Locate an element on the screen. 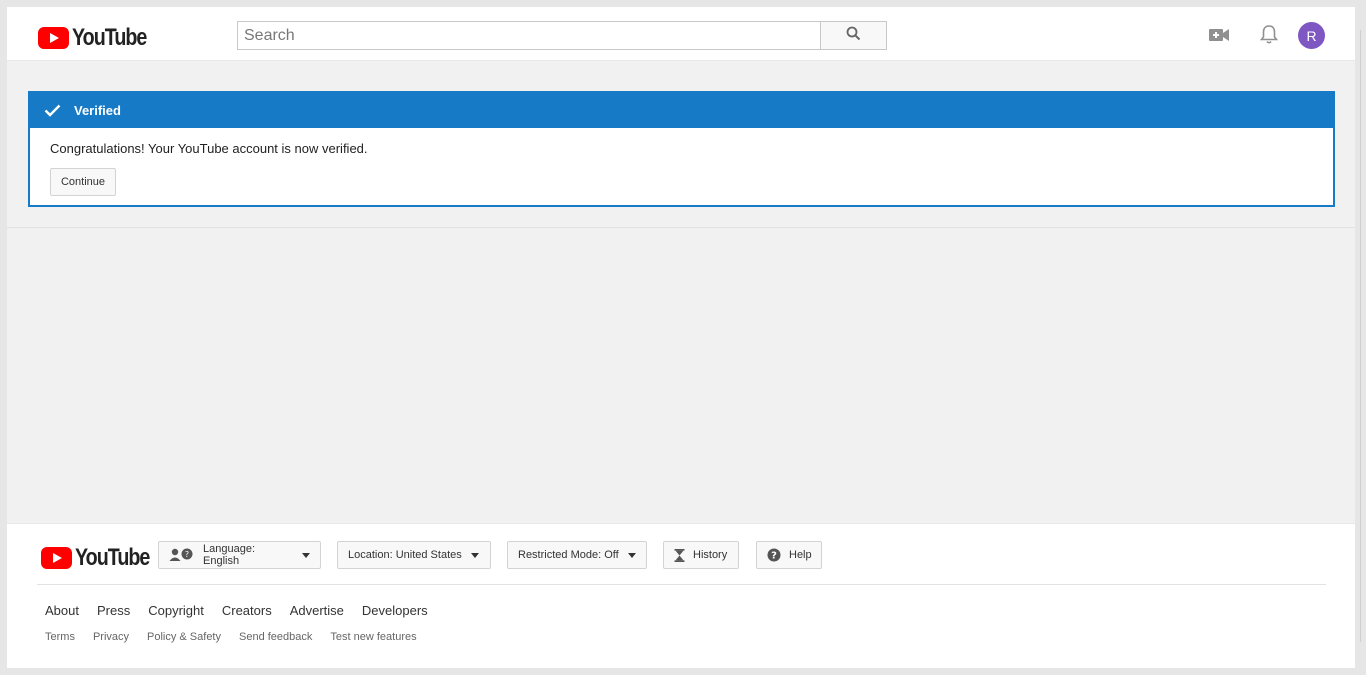  logo-wordmark: YouTube is located at coordinates (109, 37).